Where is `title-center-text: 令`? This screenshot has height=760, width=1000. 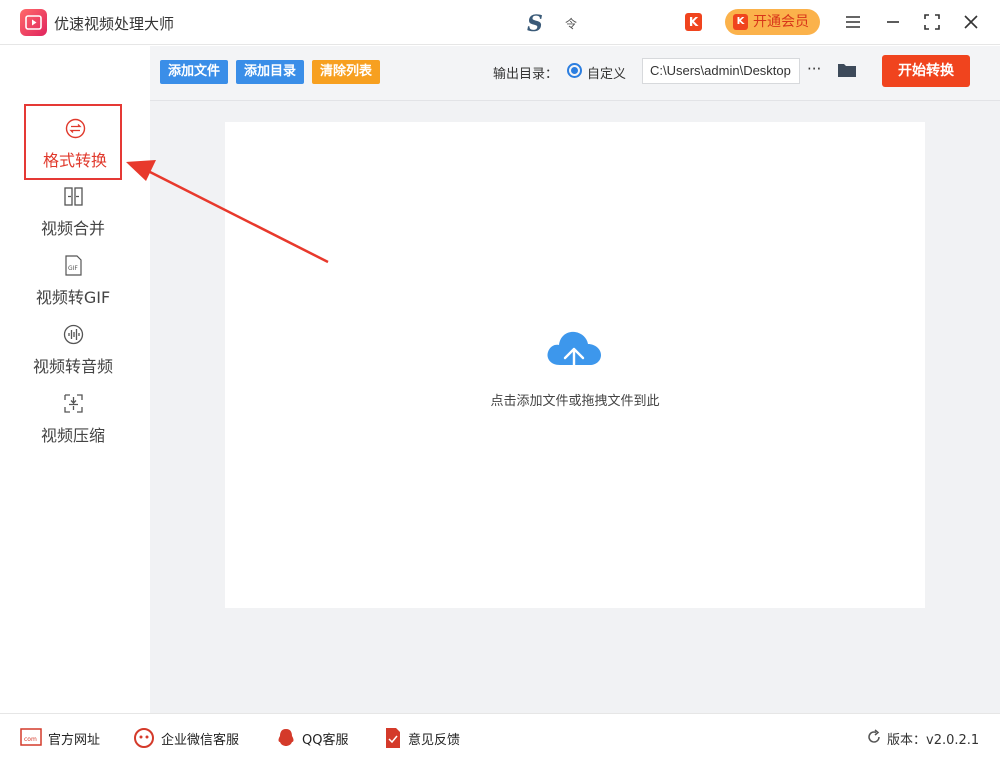
title-center-text: 令 is located at coordinates (571, 24).